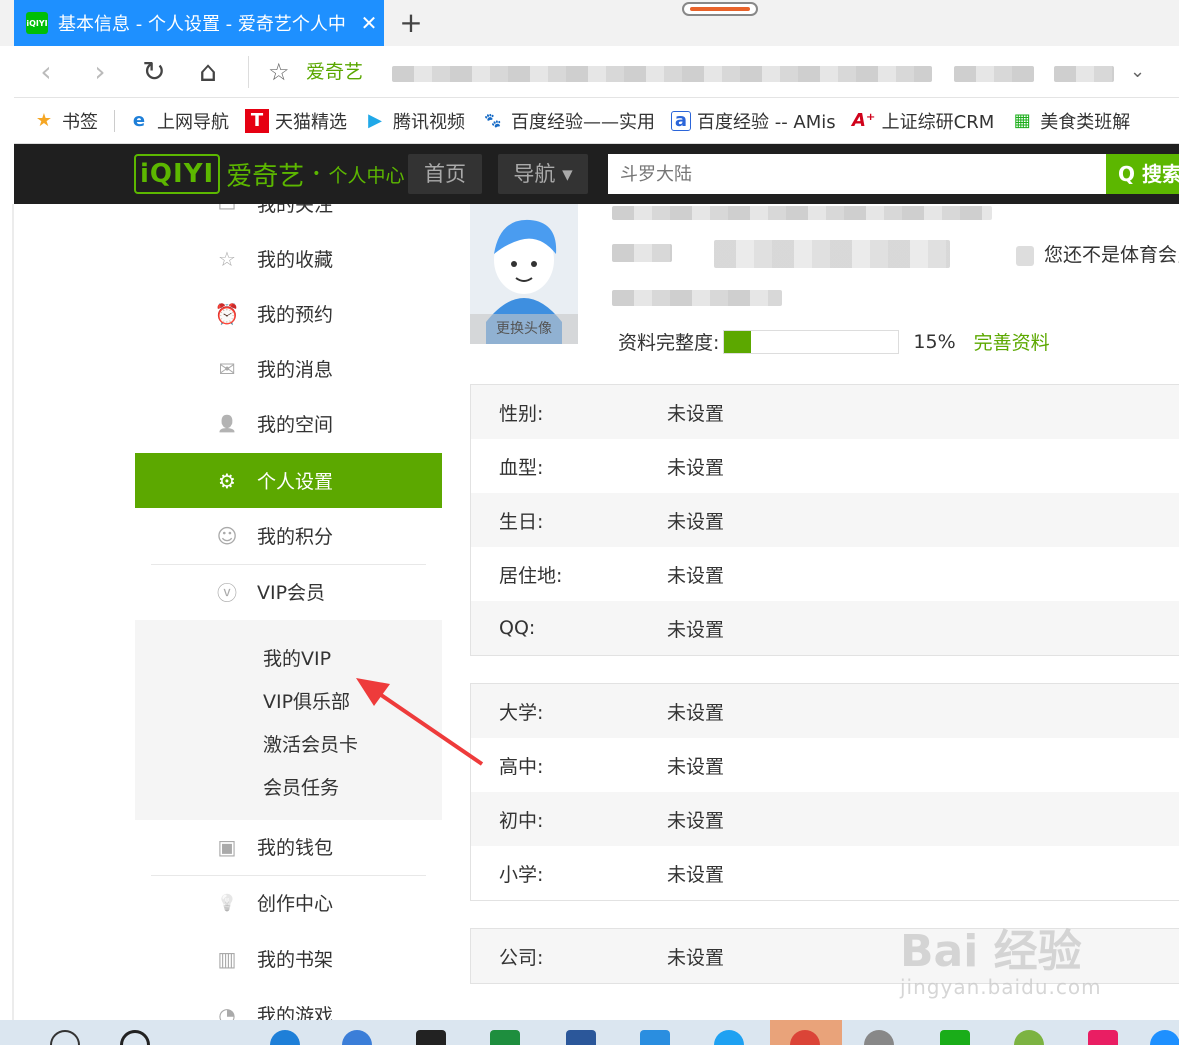 This screenshot has height=1045, width=1179. I want to click on reload-icon: ↻, so click(154, 72).